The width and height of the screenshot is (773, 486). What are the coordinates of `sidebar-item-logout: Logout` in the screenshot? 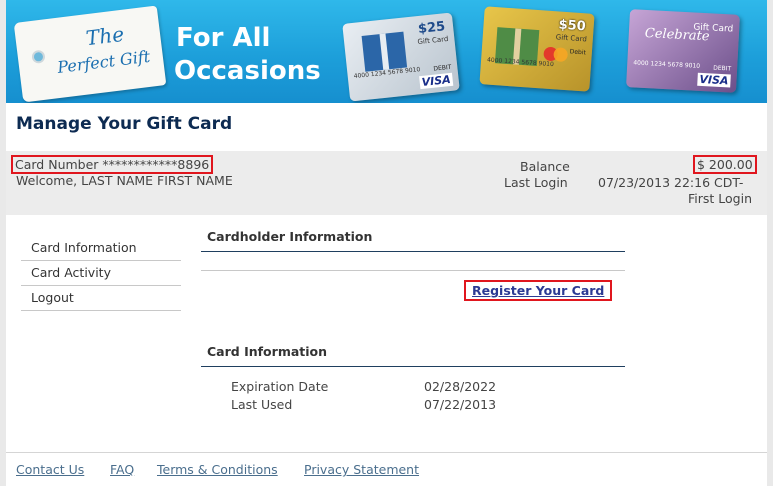 It's located at (101, 298).